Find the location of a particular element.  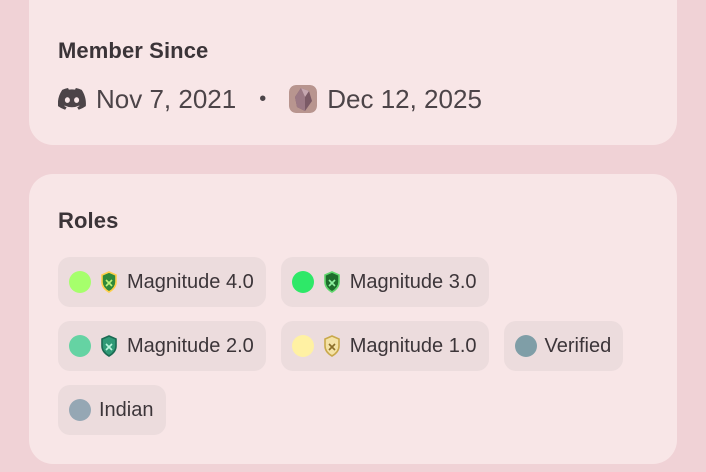

server-join-date: Dec 12, 2025 is located at coordinates (404, 98).